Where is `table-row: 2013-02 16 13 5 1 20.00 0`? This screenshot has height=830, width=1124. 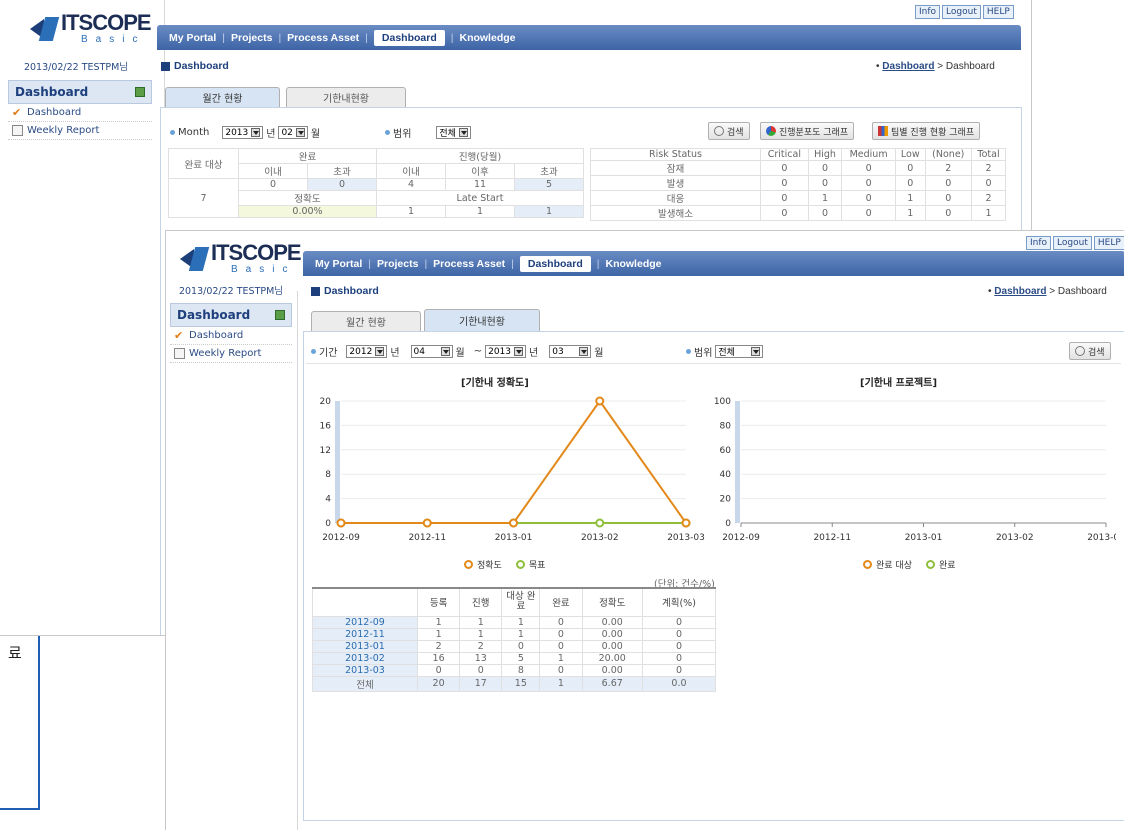
table-row: 2013-02 16 13 5 1 20.00 0 is located at coordinates (514, 658).